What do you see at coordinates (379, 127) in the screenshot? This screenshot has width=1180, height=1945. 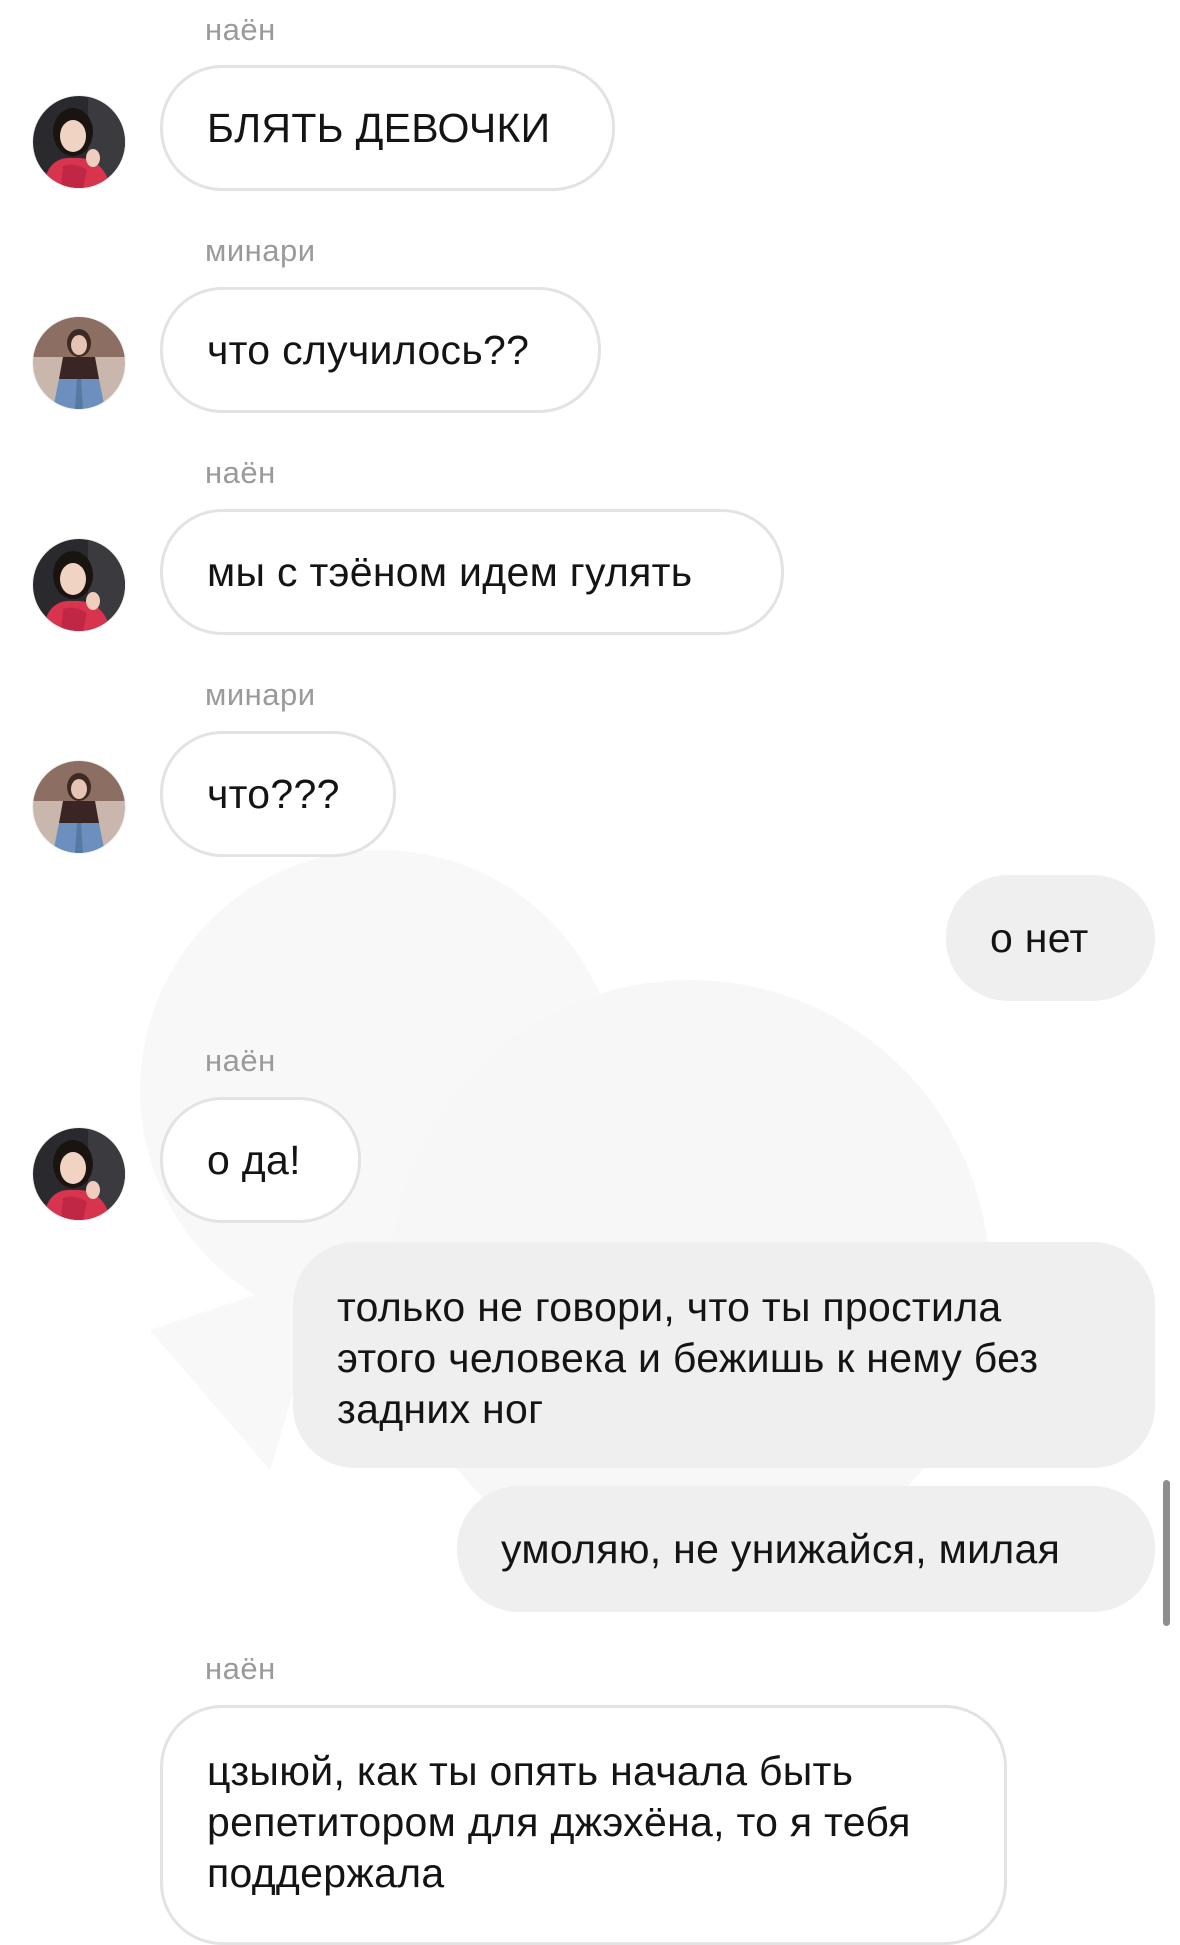 I see `message-text: БЛЯТЬ ДЕВОЧКИ` at bounding box center [379, 127].